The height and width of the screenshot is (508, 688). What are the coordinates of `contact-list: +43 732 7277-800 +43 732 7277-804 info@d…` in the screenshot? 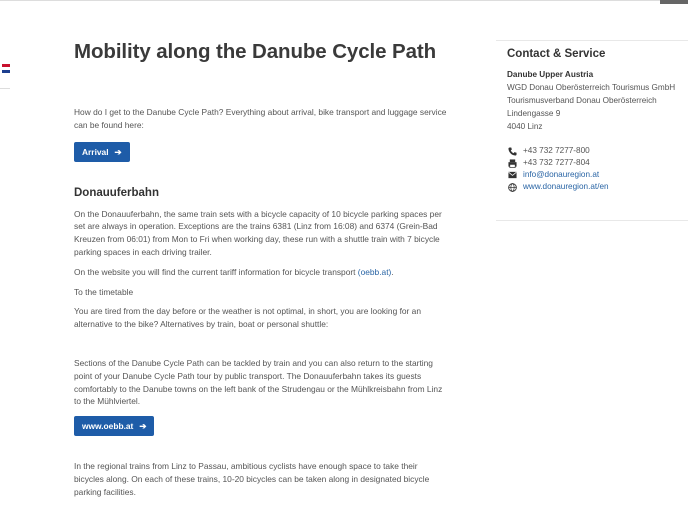 It's located at (597, 169).